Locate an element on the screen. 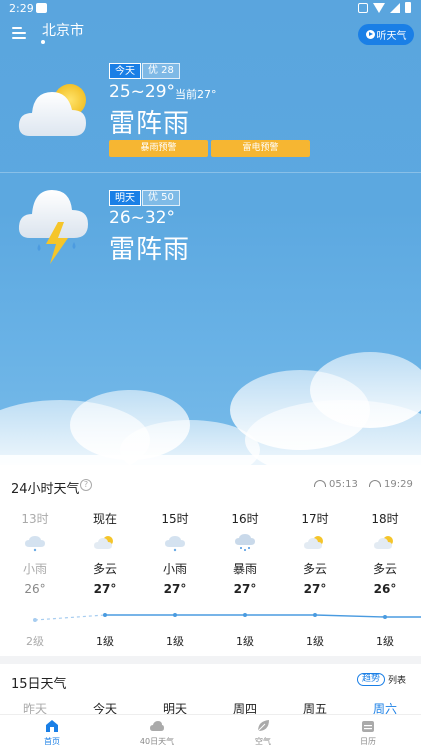 The width and height of the screenshot is (421, 750). rainstorm-warning-button: 暴雨预警 is located at coordinates (158, 148).